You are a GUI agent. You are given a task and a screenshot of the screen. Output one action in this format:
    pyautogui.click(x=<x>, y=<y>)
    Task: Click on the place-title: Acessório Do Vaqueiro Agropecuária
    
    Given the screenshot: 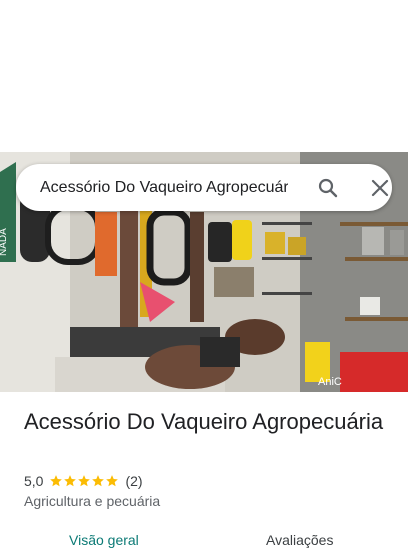 What is the action you would take?
    pyautogui.click(x=204, y=421)
    